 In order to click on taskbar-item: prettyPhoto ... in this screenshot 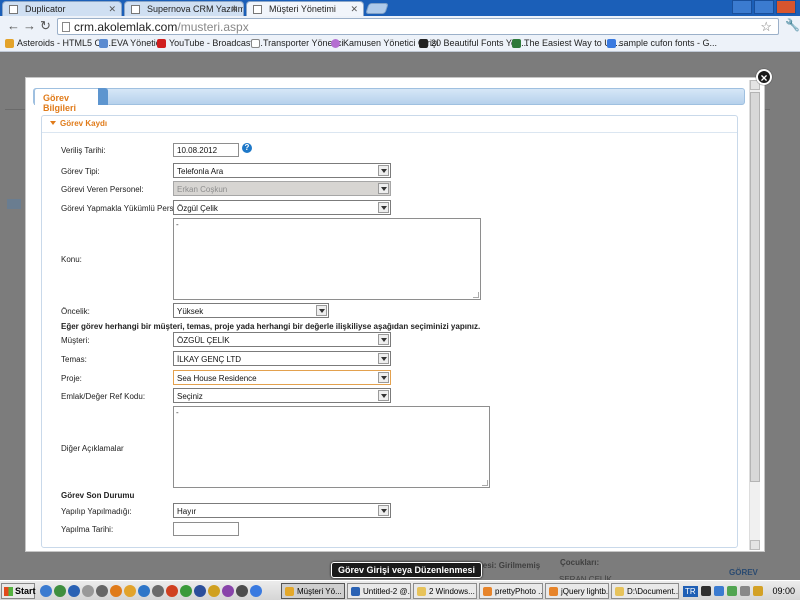, I will do `click(511, 591)`.